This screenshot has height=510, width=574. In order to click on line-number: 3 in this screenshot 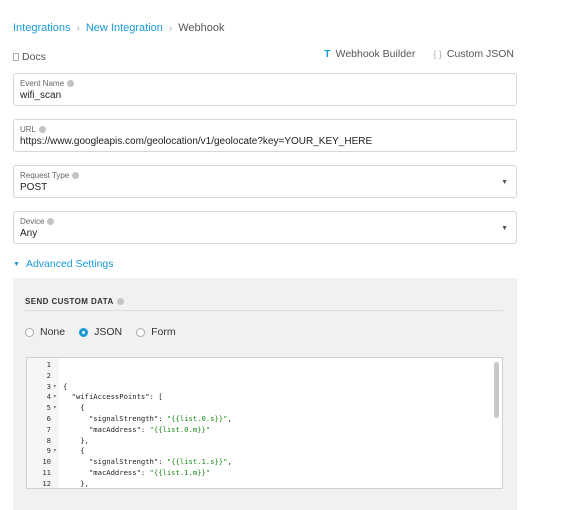, I will do `click(48, 386)`.